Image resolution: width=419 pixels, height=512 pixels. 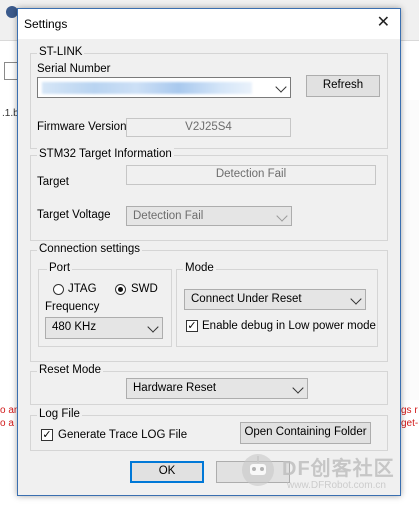 I want to click on target-voltage-value: Detection Fail, so click(x=168, y=216).